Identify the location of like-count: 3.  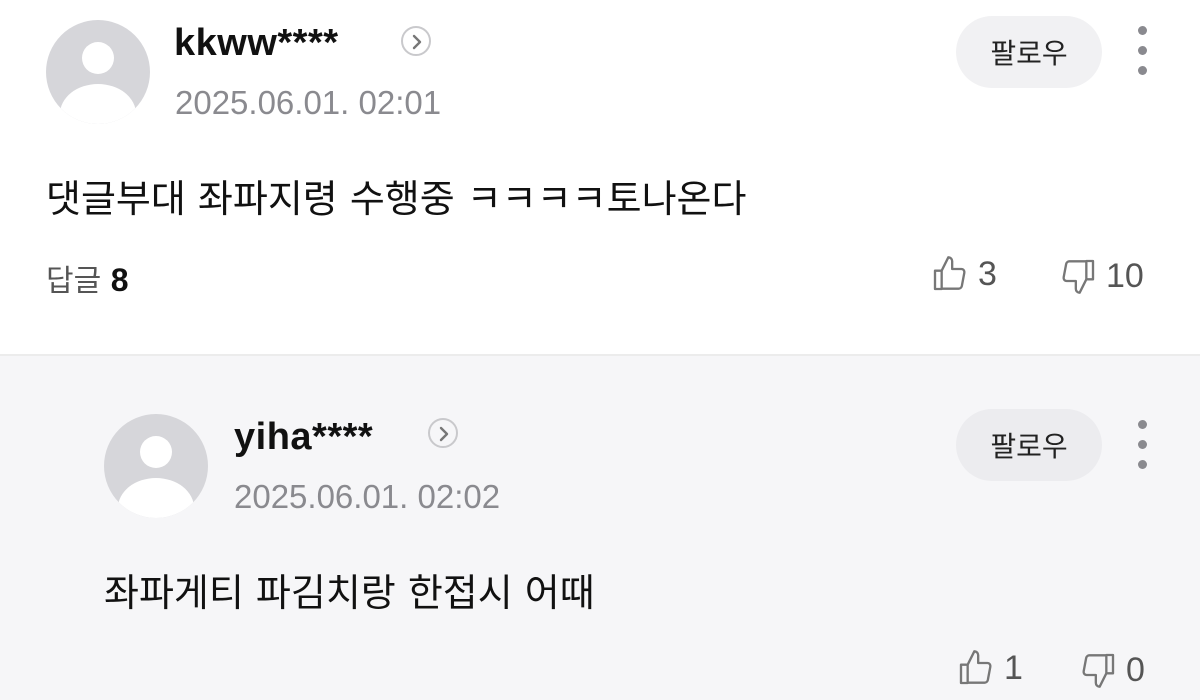
(987, 273).